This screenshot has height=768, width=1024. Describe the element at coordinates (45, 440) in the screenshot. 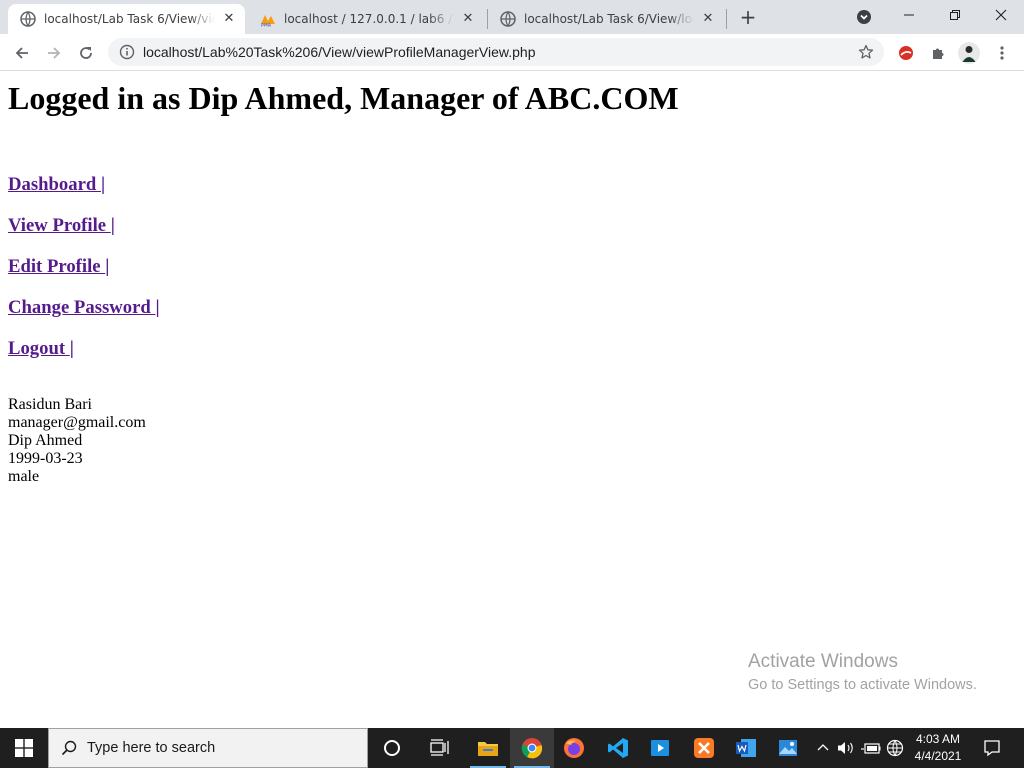

I see `profile-name: Dip Ahmed` at that location.